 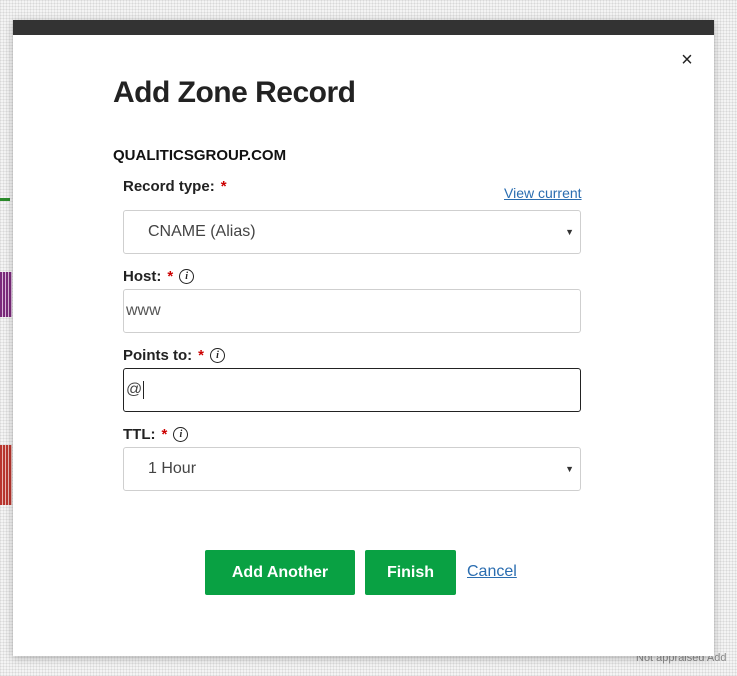 I want to click on host-input: www, so click(x=352, y=311).